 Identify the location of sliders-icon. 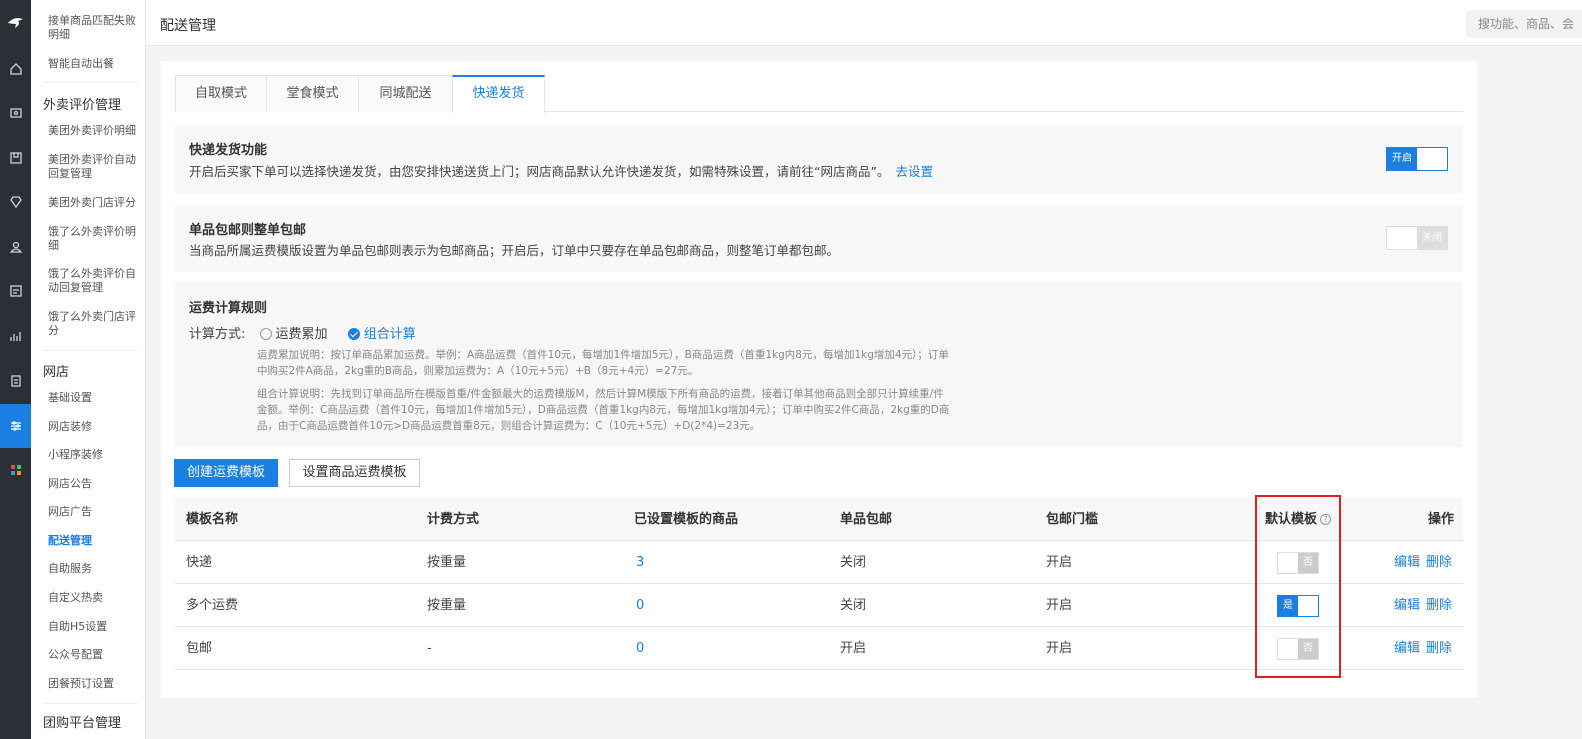
(15, 426).